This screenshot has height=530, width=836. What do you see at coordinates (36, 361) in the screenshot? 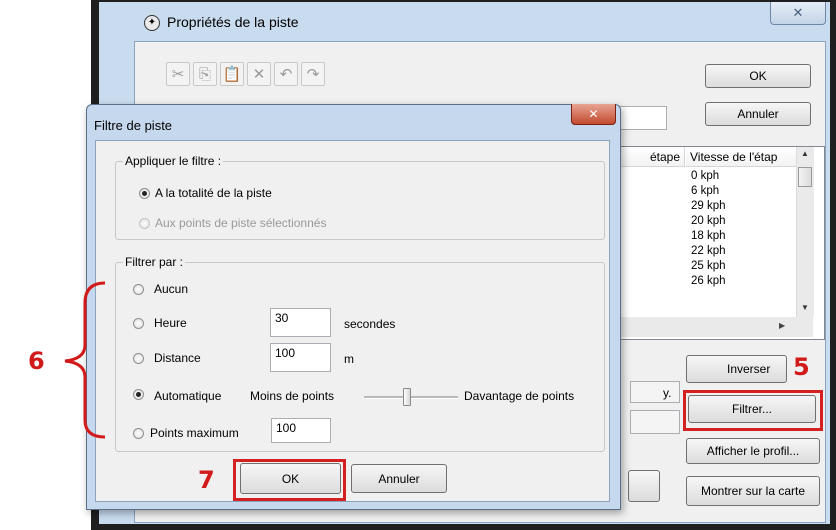
I see `annotation-six: 6` at bounding box center [36, 361].